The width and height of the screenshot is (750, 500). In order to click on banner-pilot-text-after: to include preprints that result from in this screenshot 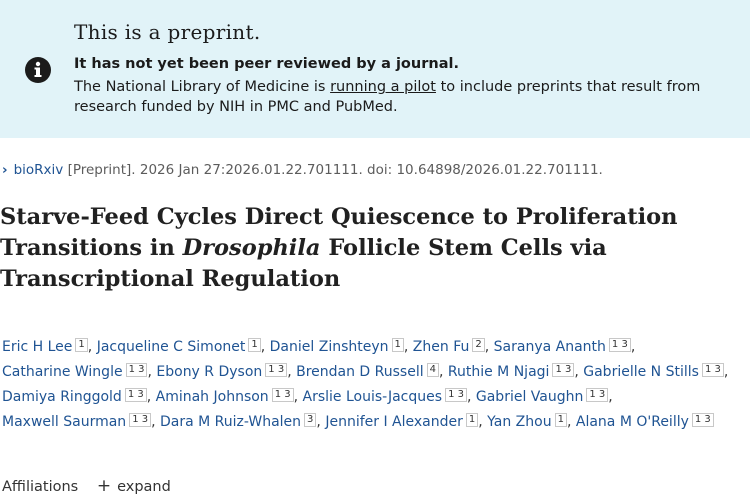, I will do `click(568, 87)`.